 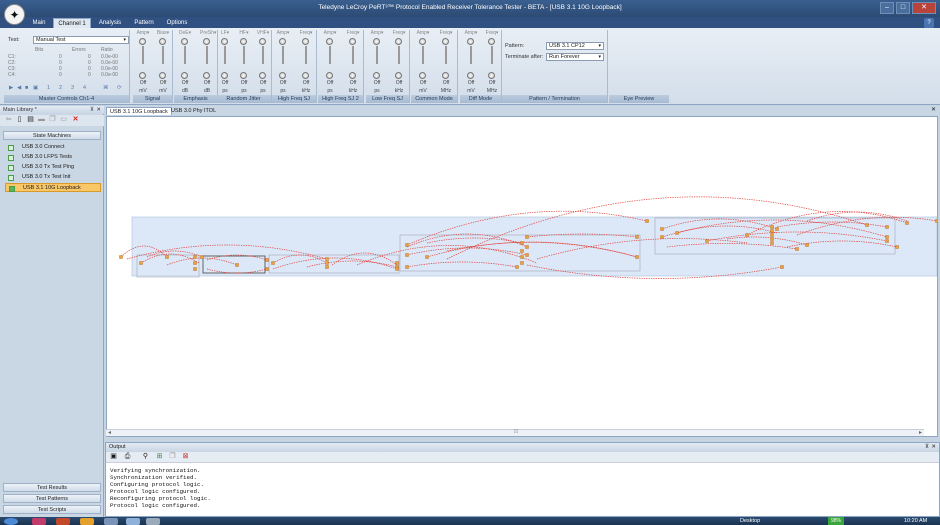 I want to click on chain-icon: ⌘, so click(x=106, y=88).